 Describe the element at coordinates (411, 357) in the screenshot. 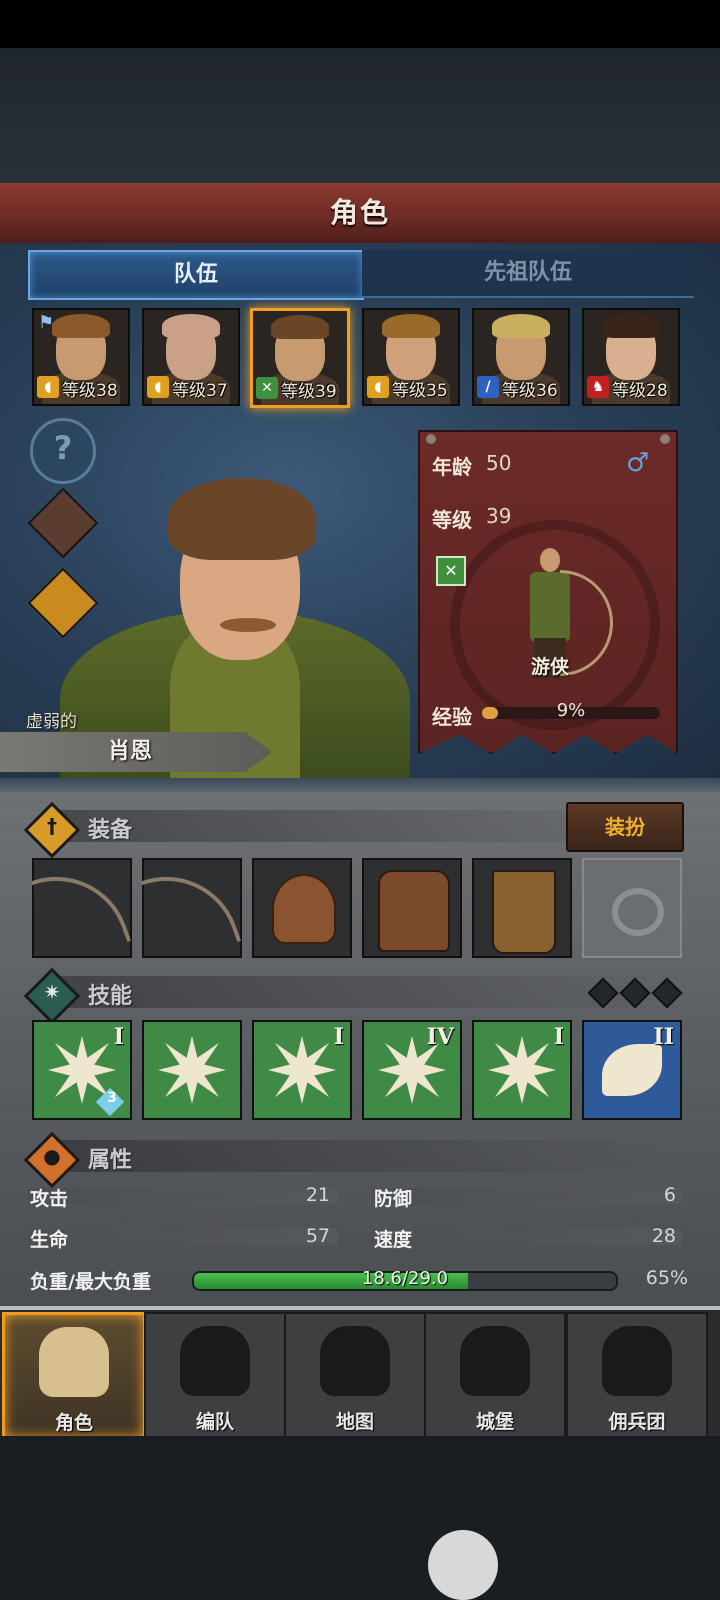

I see `roster-hero-4: ◖ 等级35` at that location.